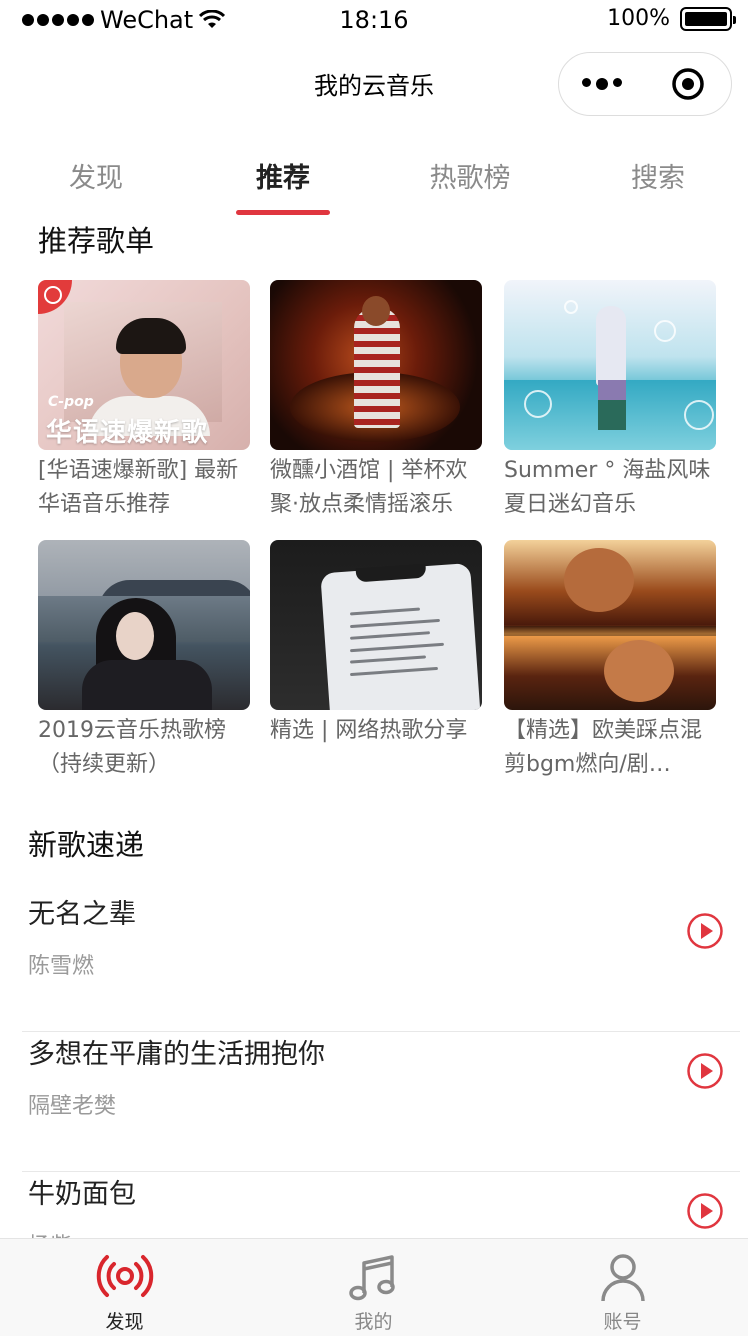 Image resolution: width=748 pixels, height=1336 pixels. I want to click on tabbar-item-discover: 发现, so click(124, 1287).